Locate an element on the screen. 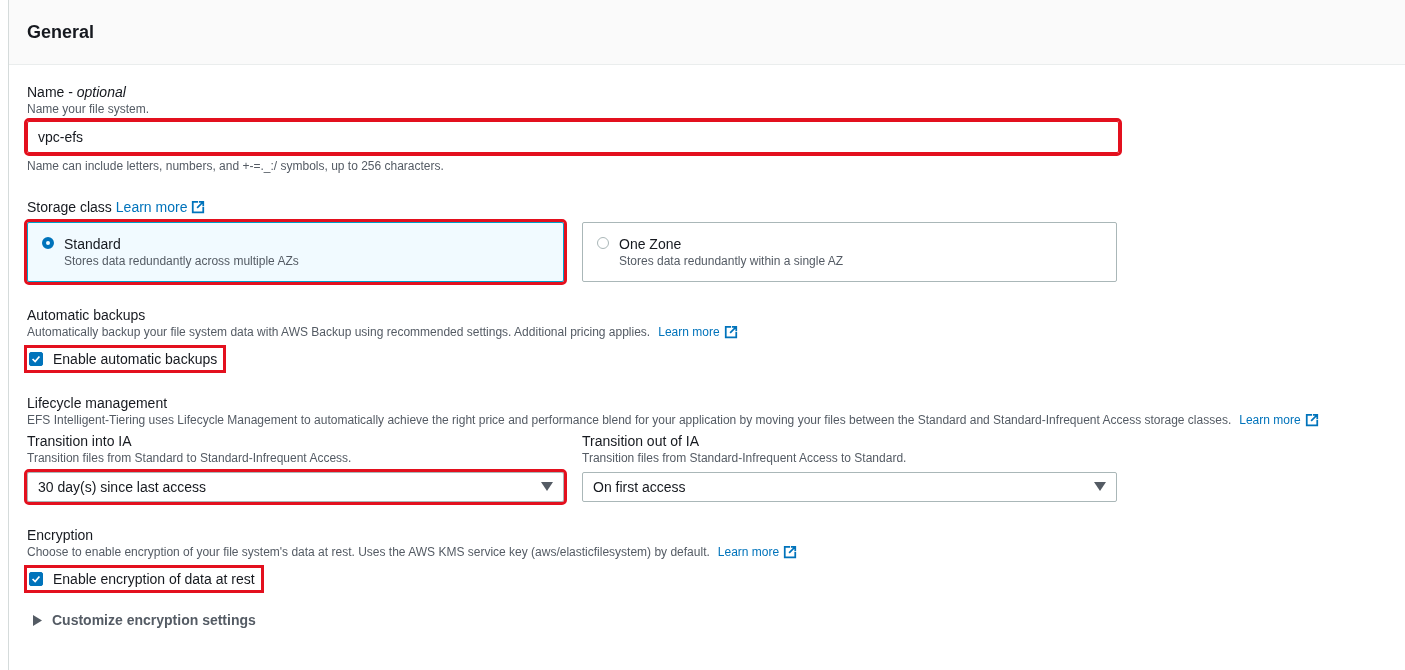  panel-title: General is located at coordinates (61, 32).